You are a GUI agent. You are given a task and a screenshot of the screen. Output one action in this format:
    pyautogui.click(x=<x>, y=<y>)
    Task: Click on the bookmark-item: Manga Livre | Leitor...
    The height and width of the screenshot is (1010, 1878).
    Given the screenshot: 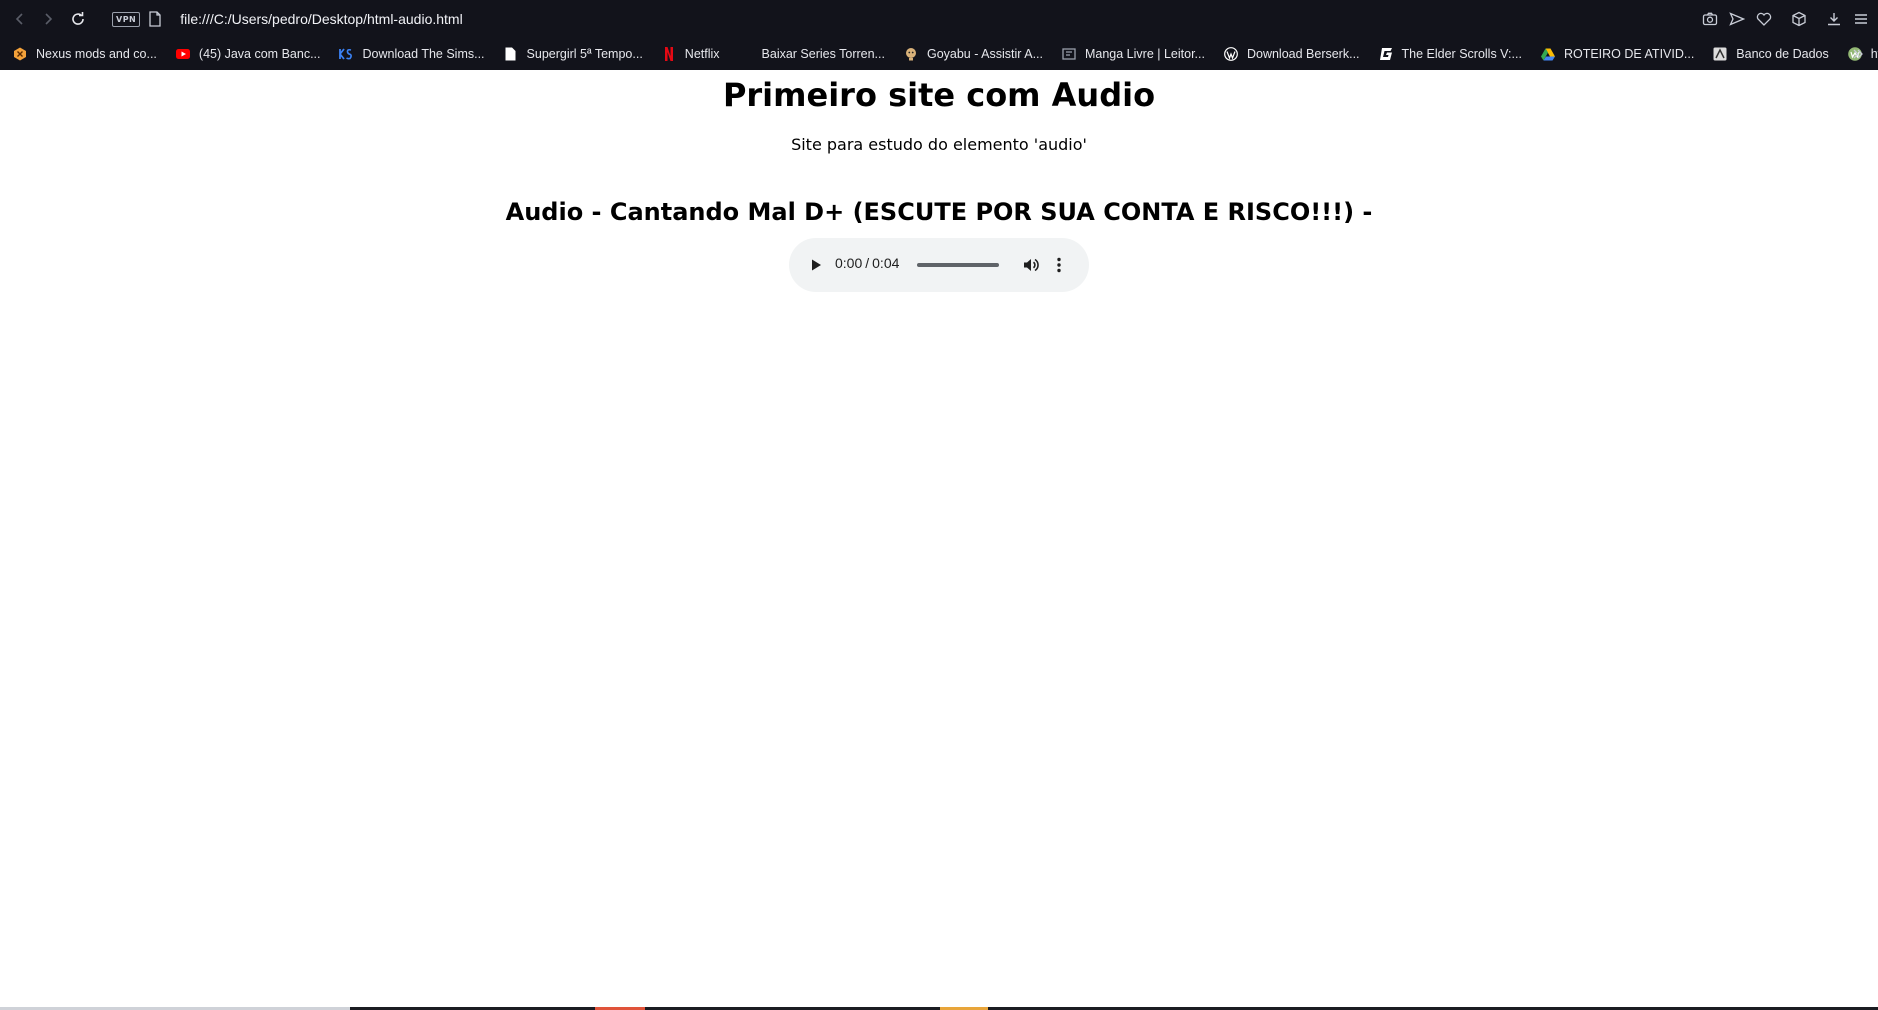 What is the action you would take?
    pyautogui.click(x=1130, y=54)
    